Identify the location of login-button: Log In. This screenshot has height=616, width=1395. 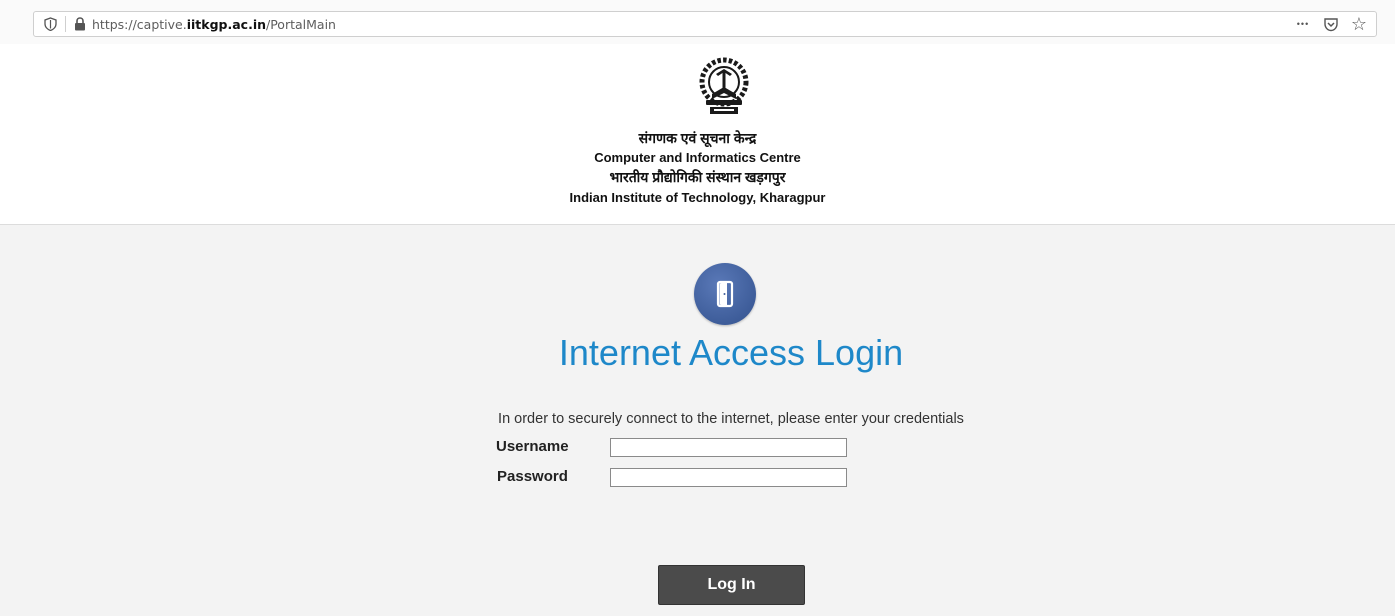
(731, 585).